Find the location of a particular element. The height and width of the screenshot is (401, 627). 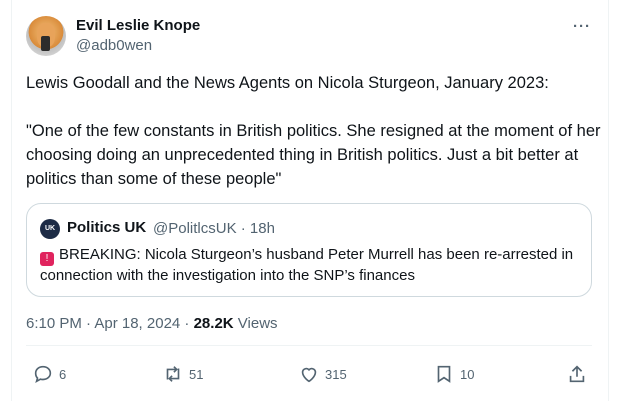

quoted-author-name: Politics UK is located at coordinates (106, 227).